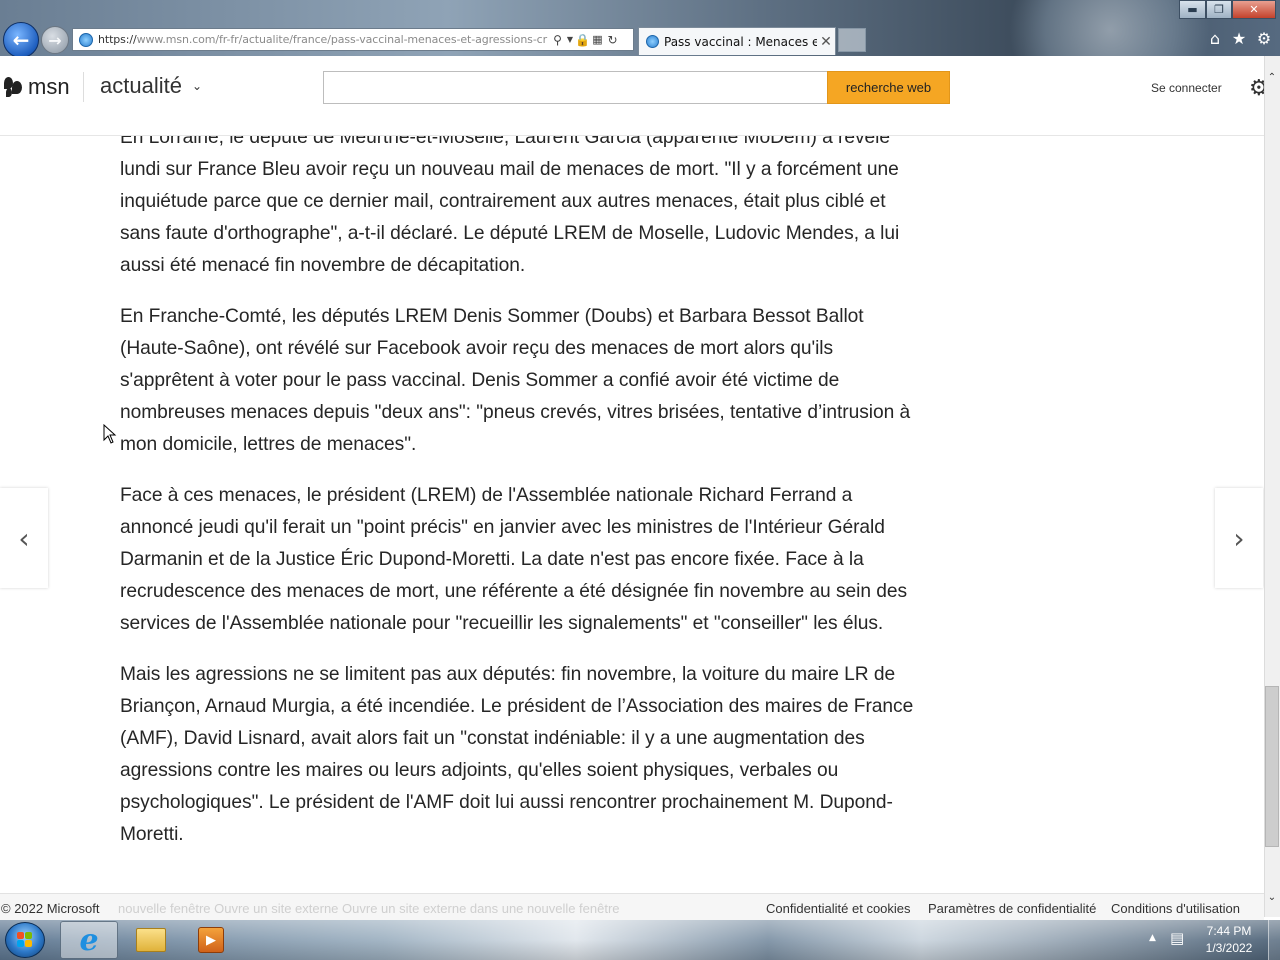  What do you see at coordinates (576, 87) in the screenshot?
I see `search-input` at bounding box center [576, 87].